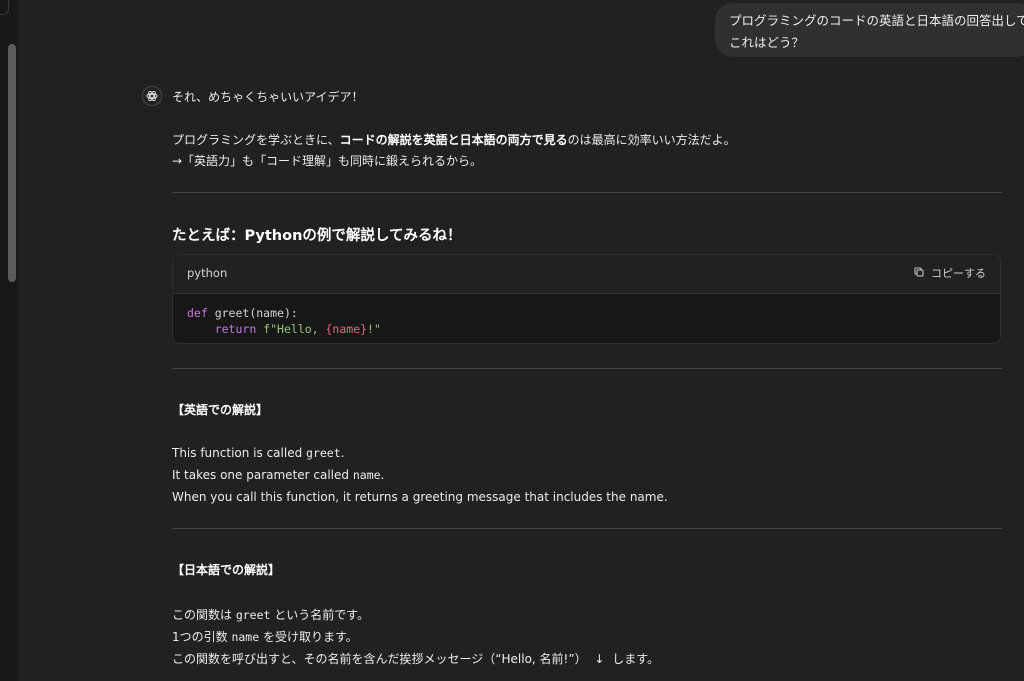  What do you see at coordinates (599, 659) in the screenshot?
I see `scroll-down-arrow-icon: ↓` at bounding box center [599, 659].